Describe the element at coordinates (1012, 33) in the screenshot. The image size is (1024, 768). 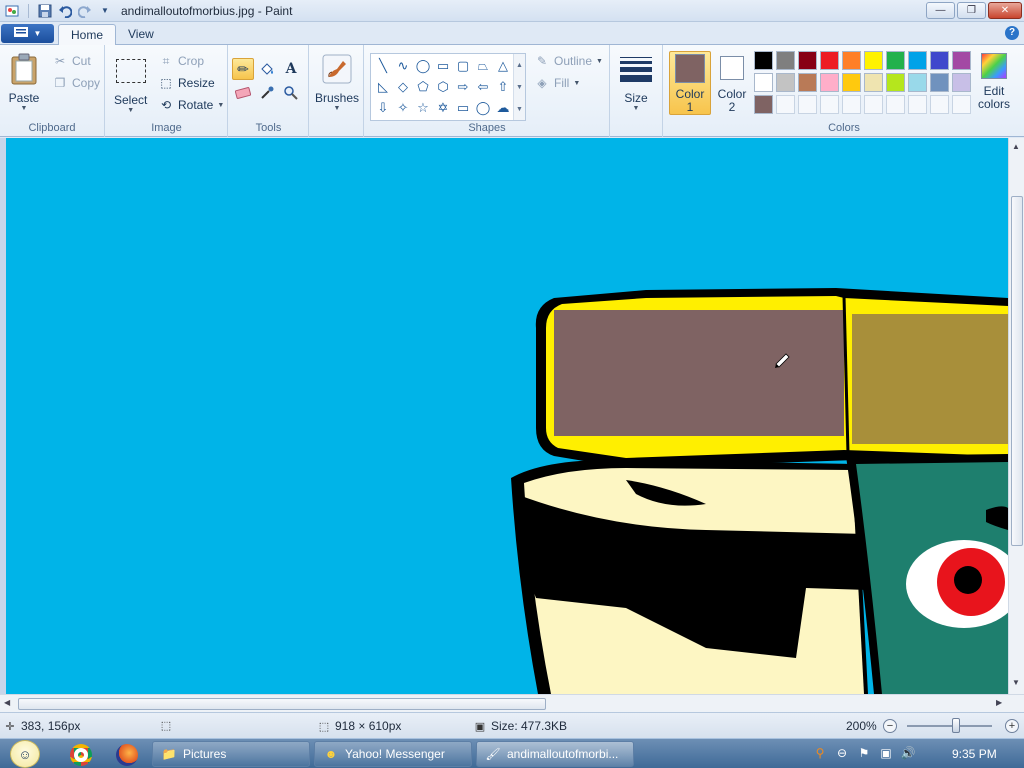
I see `help-icon: ?` at that location.